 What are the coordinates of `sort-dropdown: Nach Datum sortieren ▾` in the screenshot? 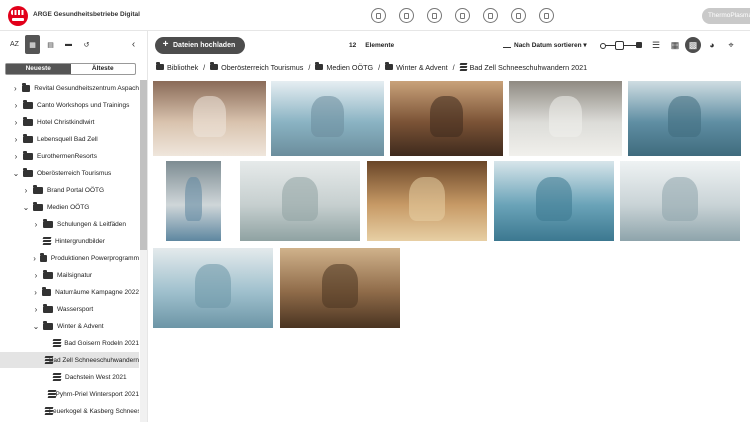 It's located at (545, 45).